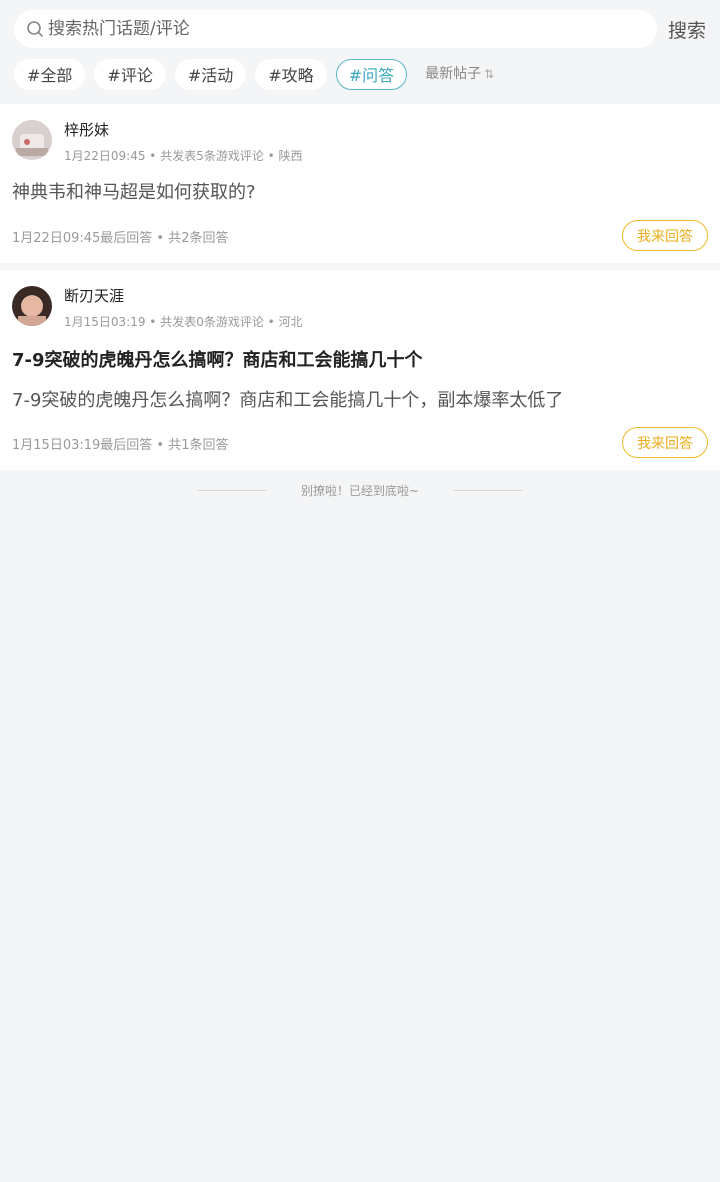 The height and width of the screenshot is (1182, 720). I want to click on end-tip-text: 别撩啦！已经到底啦~, so click(360, 490).